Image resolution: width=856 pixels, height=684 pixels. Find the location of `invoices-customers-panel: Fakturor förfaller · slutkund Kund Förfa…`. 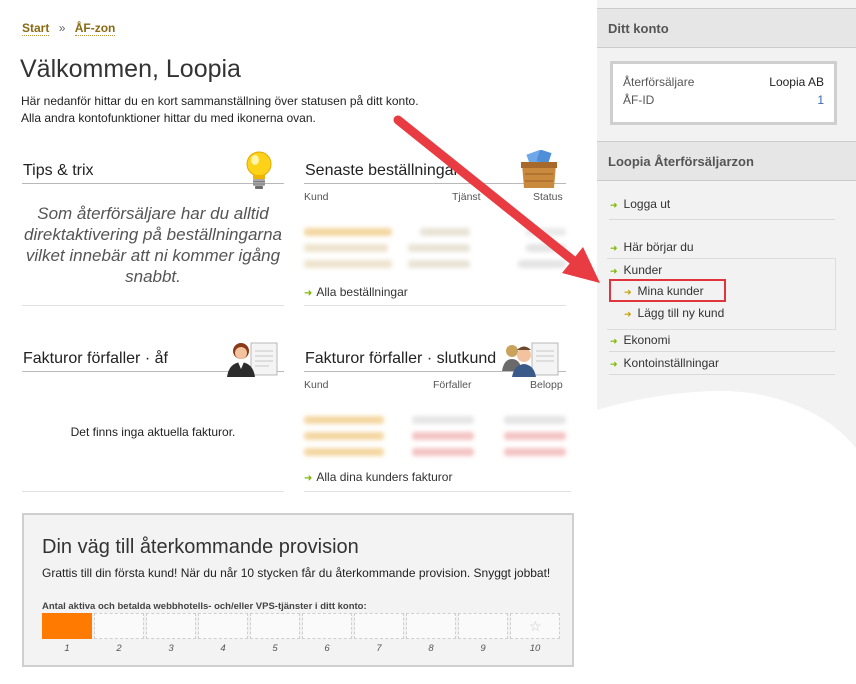

invoices-customers-panel: Fakturor förfaller · slutkund Kund Förfa… is located at coordinates (437, 417).